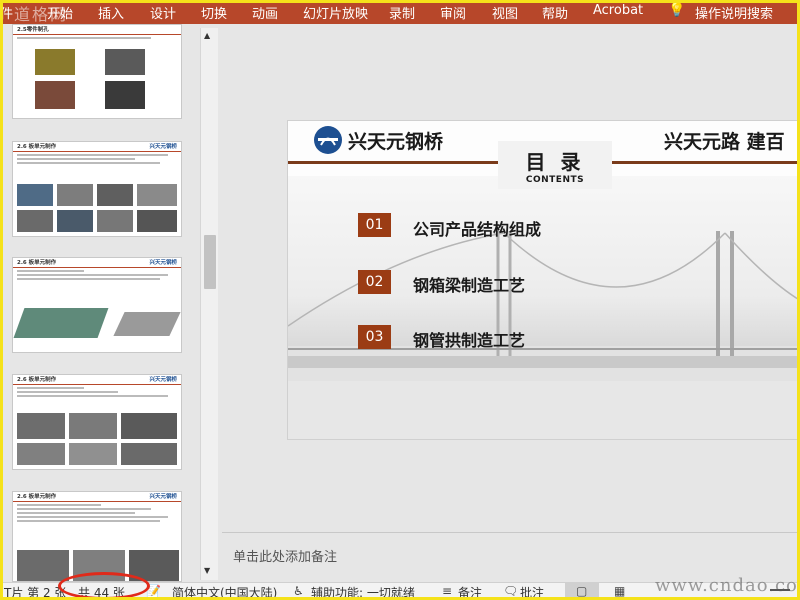 The image size is (800, 600). What do you see at coordinates (727, 585) in the screenshot?
I see `watermark-url: www.cndao.com` at bounding box center [727, 585].